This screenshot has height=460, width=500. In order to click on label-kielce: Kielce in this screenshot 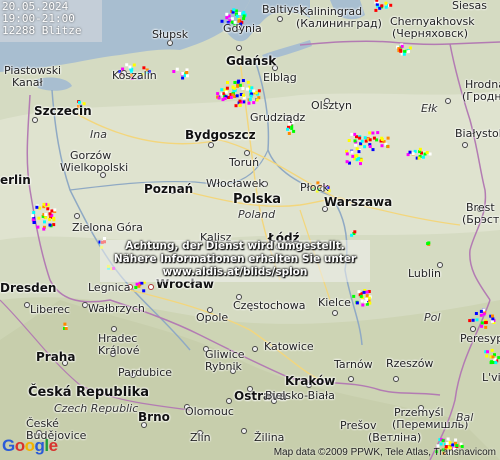, I will do `click(334, 302)`.